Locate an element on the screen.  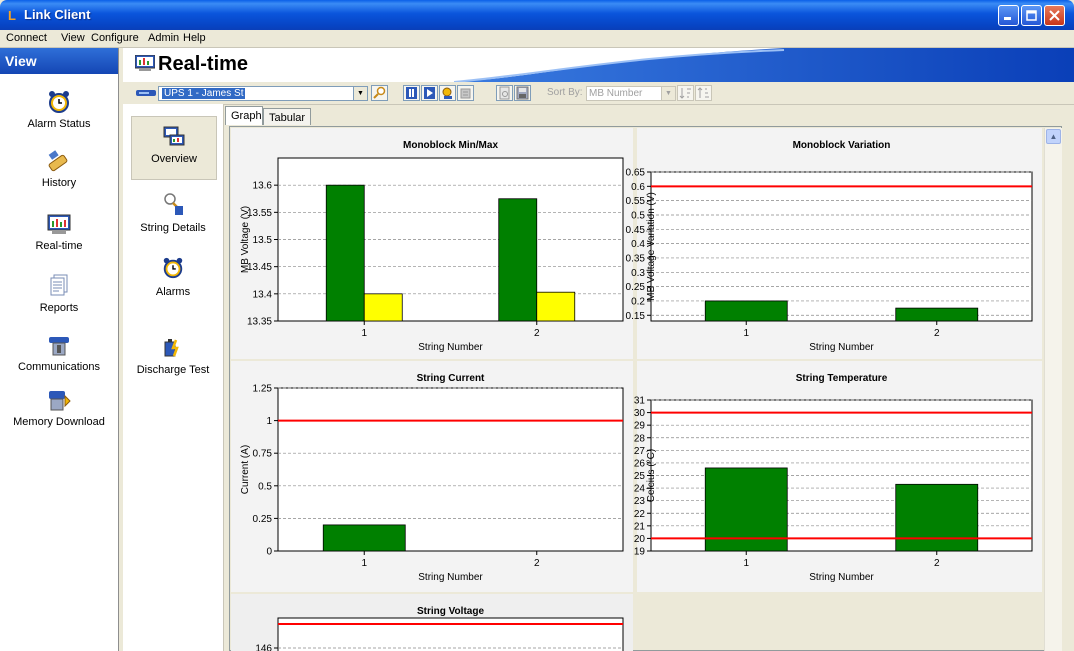
nav-realtime: Real-time is located at coordinates (59, 232).